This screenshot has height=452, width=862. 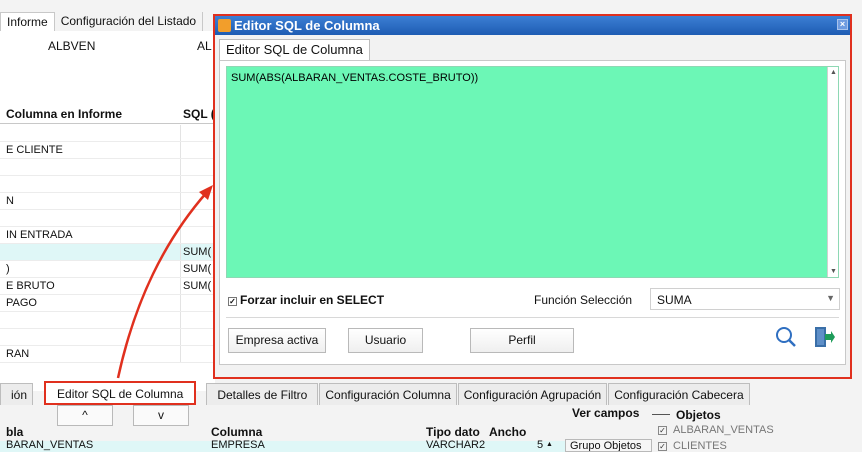 I want to click on cell-columna-informe: ), so click(x=8, y=269).